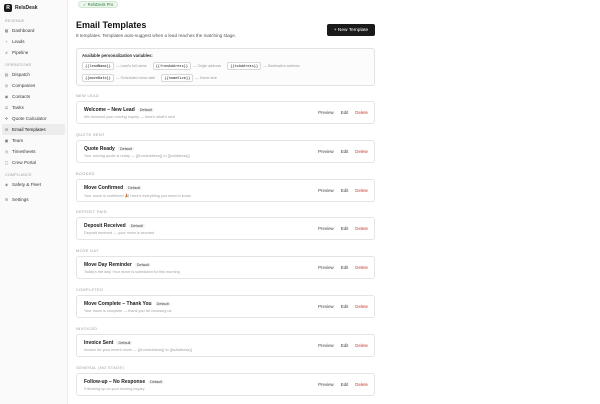 The width and height of the screenshot is (600, 404). I want to click on sidebar-item-team: ▣ Team, so click(33, 140).